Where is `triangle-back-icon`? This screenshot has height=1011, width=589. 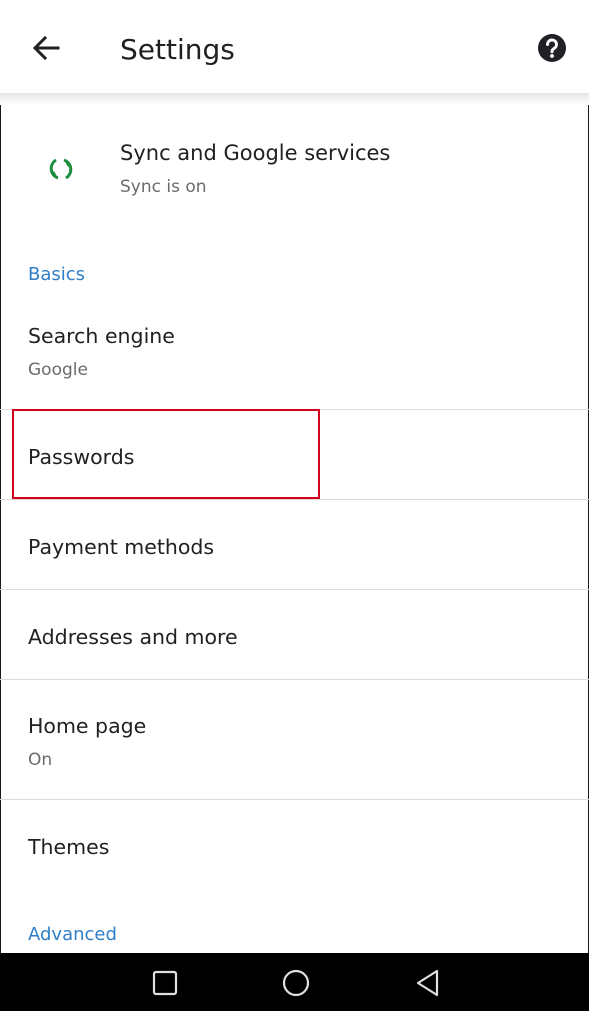
triangle-back-icon is located at coordinates (427, 983).